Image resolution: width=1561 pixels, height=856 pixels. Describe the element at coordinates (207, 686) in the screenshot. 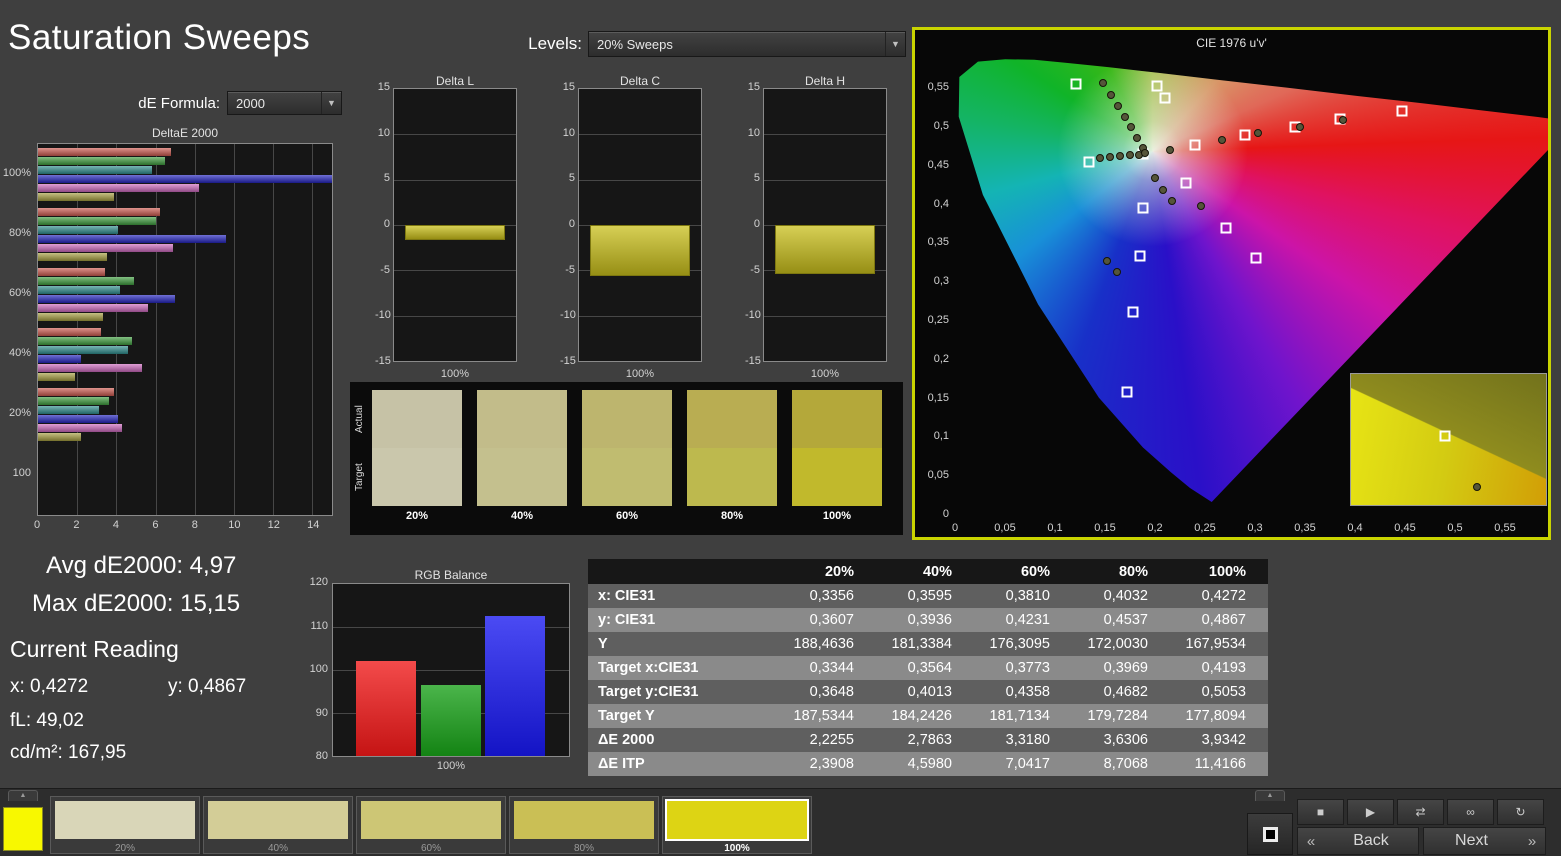

I see `reading-y: y: 0,4867` at that location.